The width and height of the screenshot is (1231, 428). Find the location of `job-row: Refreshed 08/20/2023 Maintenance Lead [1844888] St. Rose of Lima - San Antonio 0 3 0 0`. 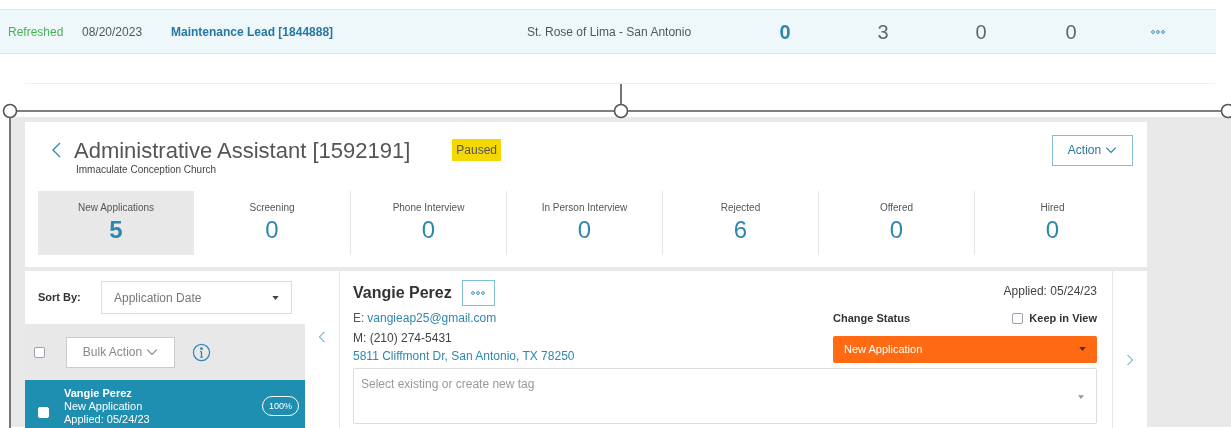

job-row: Refreshed 08/20/2023 Maintenance Lead [1844888] St. Rose of Lima - San Antonio 0 3 0 0 is located at coordinates (608, 31).